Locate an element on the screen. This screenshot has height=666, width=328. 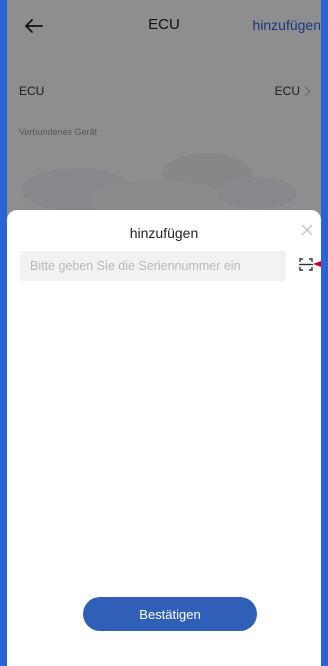
serial-number-input is located at coordinates (153, 266).